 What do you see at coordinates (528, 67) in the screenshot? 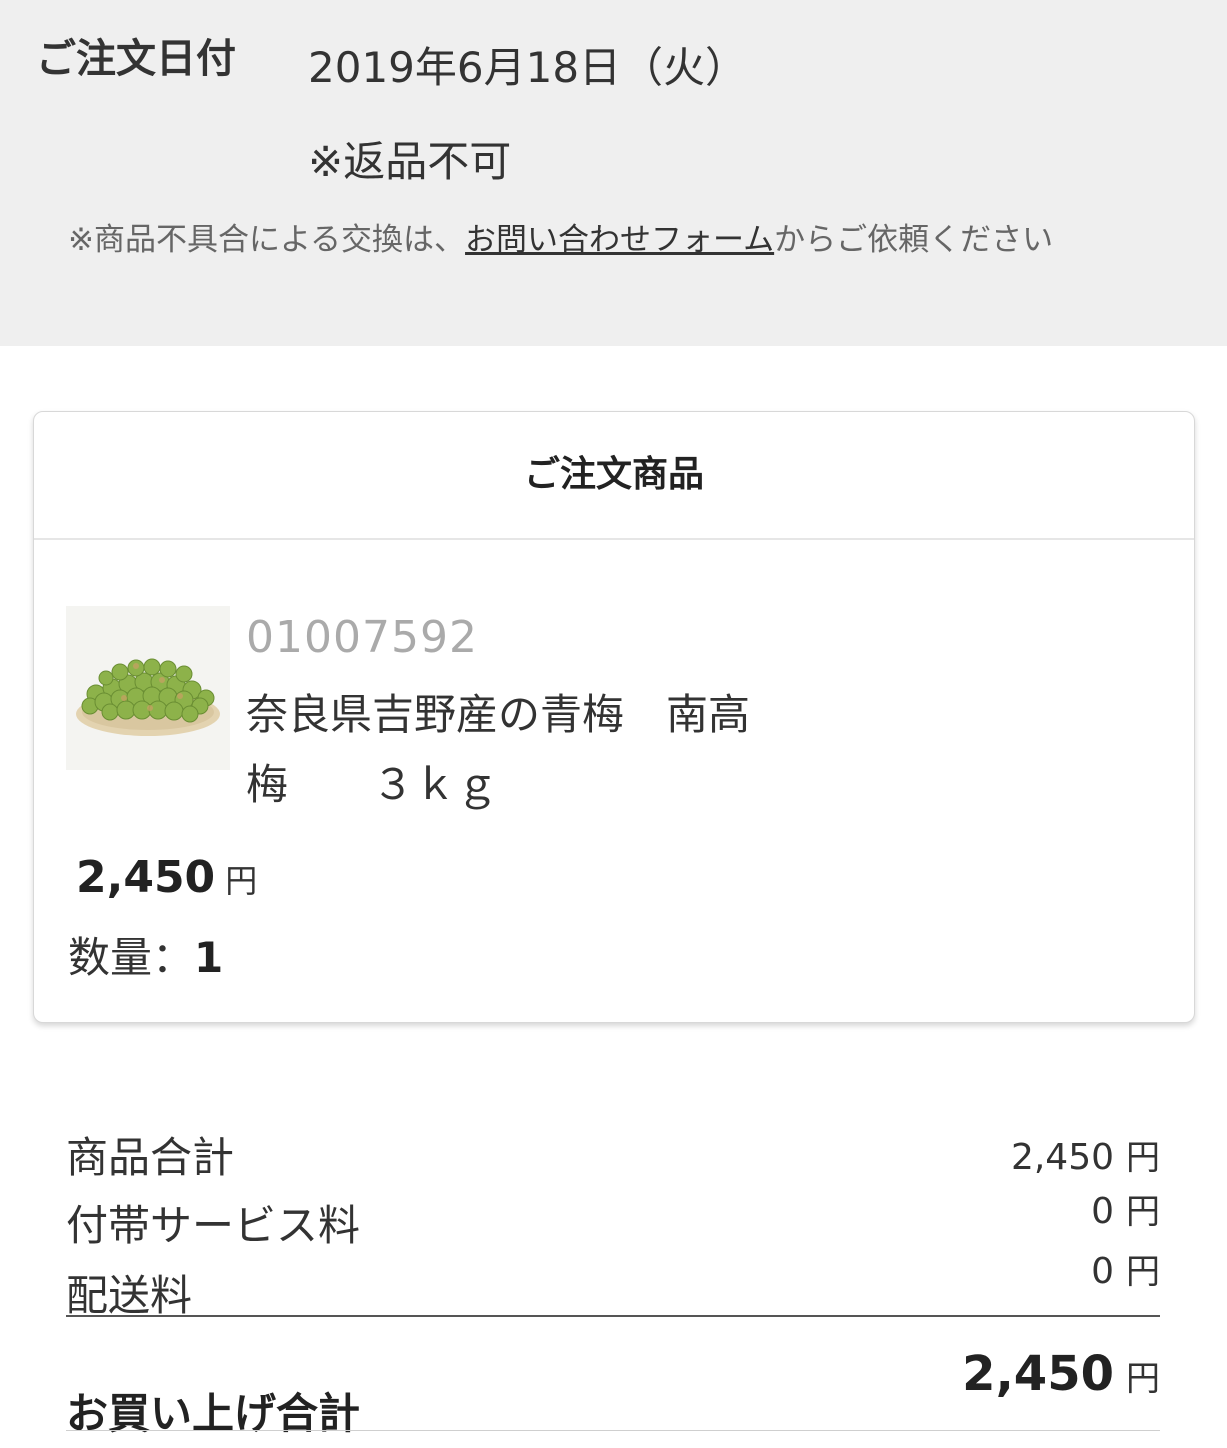
I see `order-date-value: 2019年6月18日（火）` at bounding box center [528, 67].